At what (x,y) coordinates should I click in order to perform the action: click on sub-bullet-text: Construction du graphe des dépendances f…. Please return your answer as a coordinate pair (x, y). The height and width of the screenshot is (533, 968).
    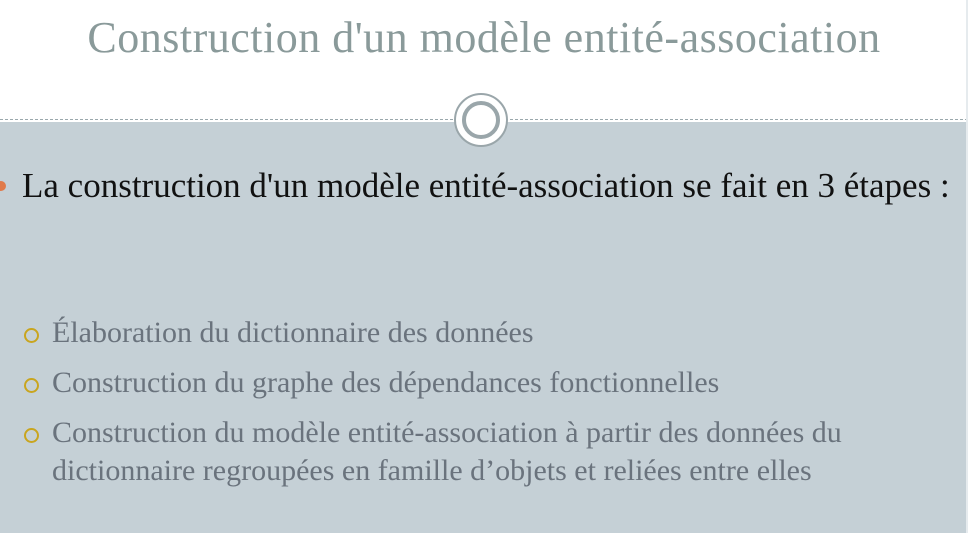
    Looking at the image, I should click on (386, 382).